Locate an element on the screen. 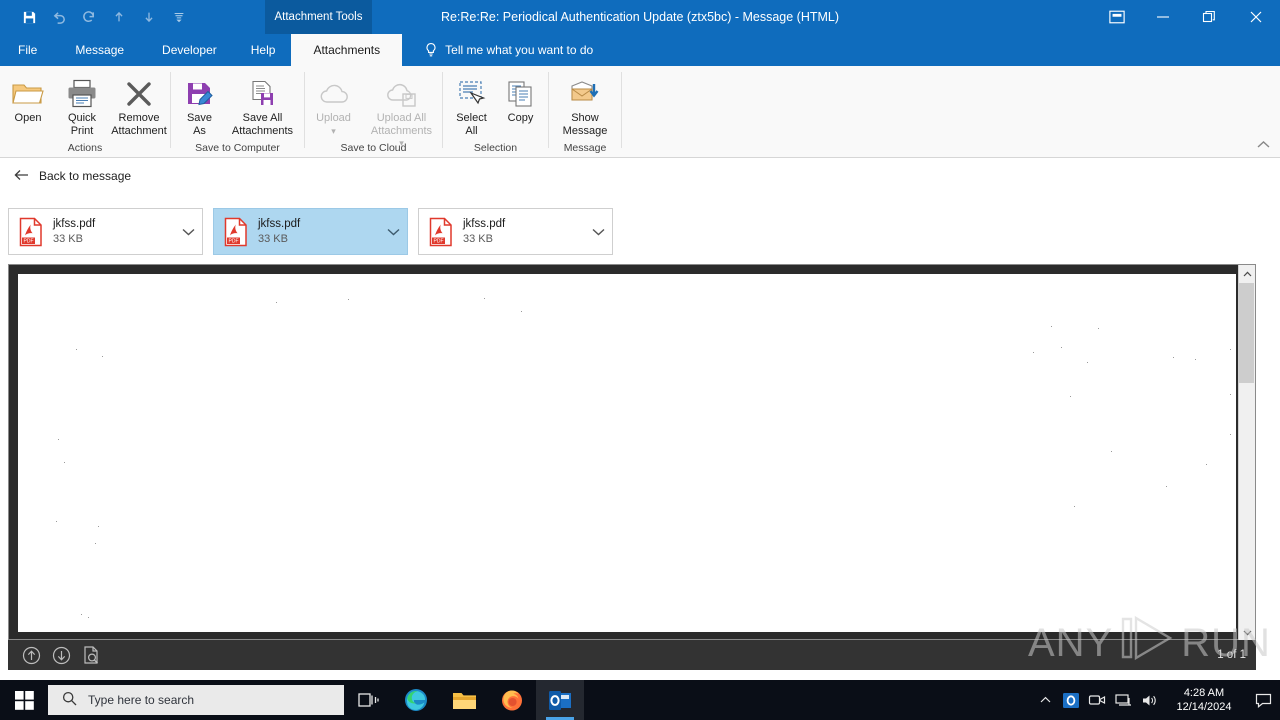  next-page-button is located at coordinates (61, 655).